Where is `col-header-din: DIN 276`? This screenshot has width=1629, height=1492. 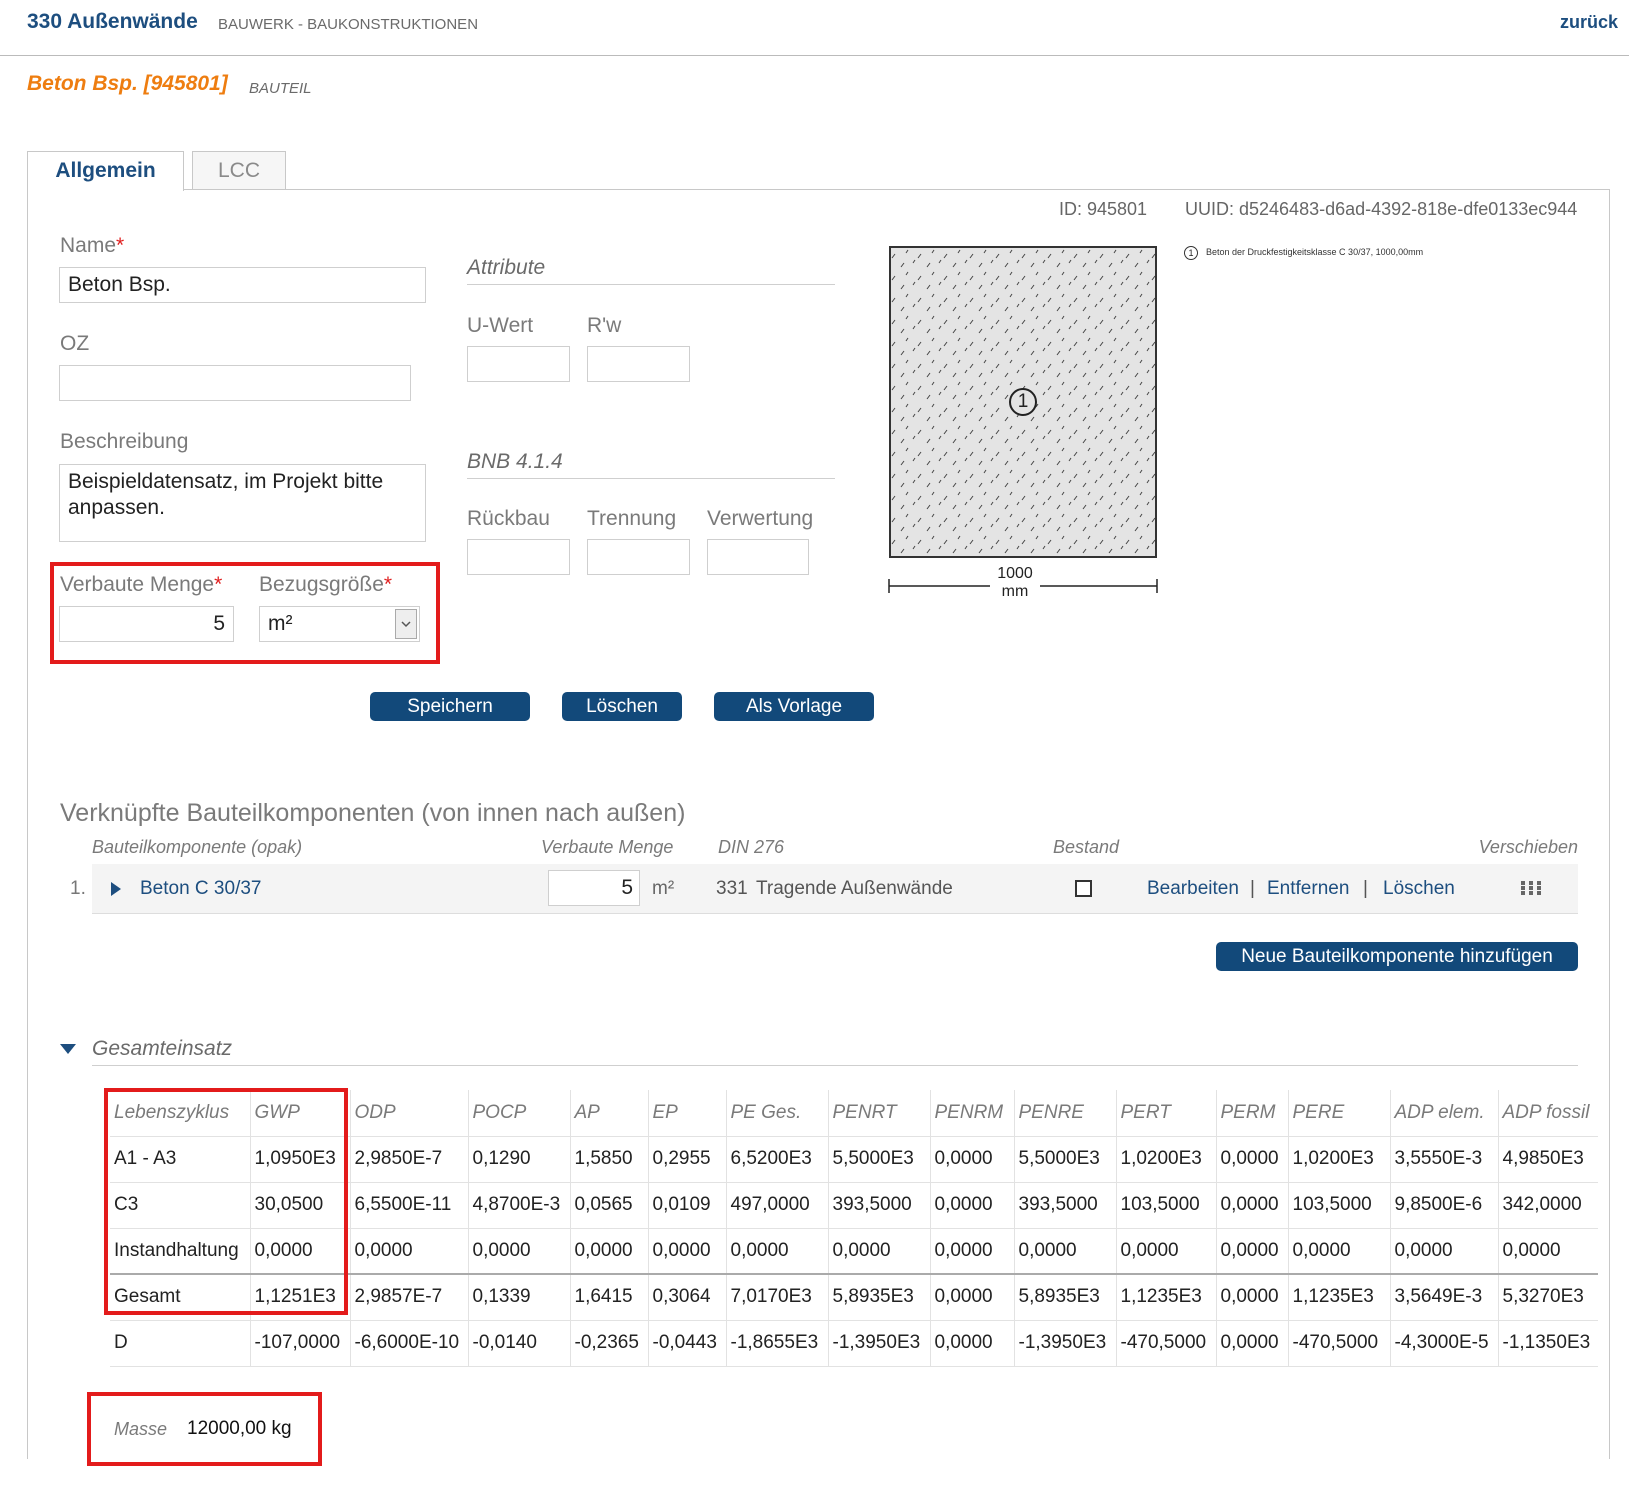 col-header-din: DIN 276 is located at coordinates (751, 847).